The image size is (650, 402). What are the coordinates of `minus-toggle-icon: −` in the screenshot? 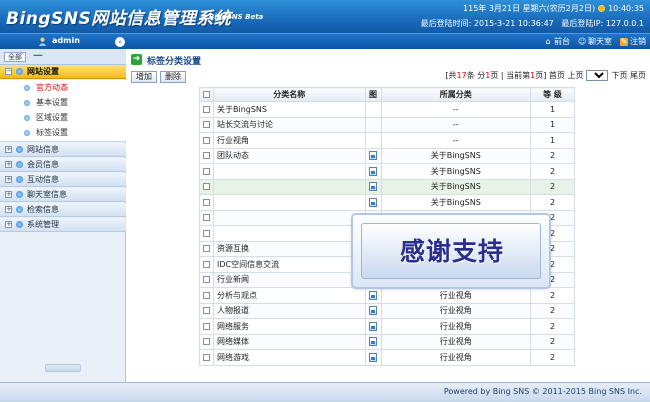 It's located at (8, 71).